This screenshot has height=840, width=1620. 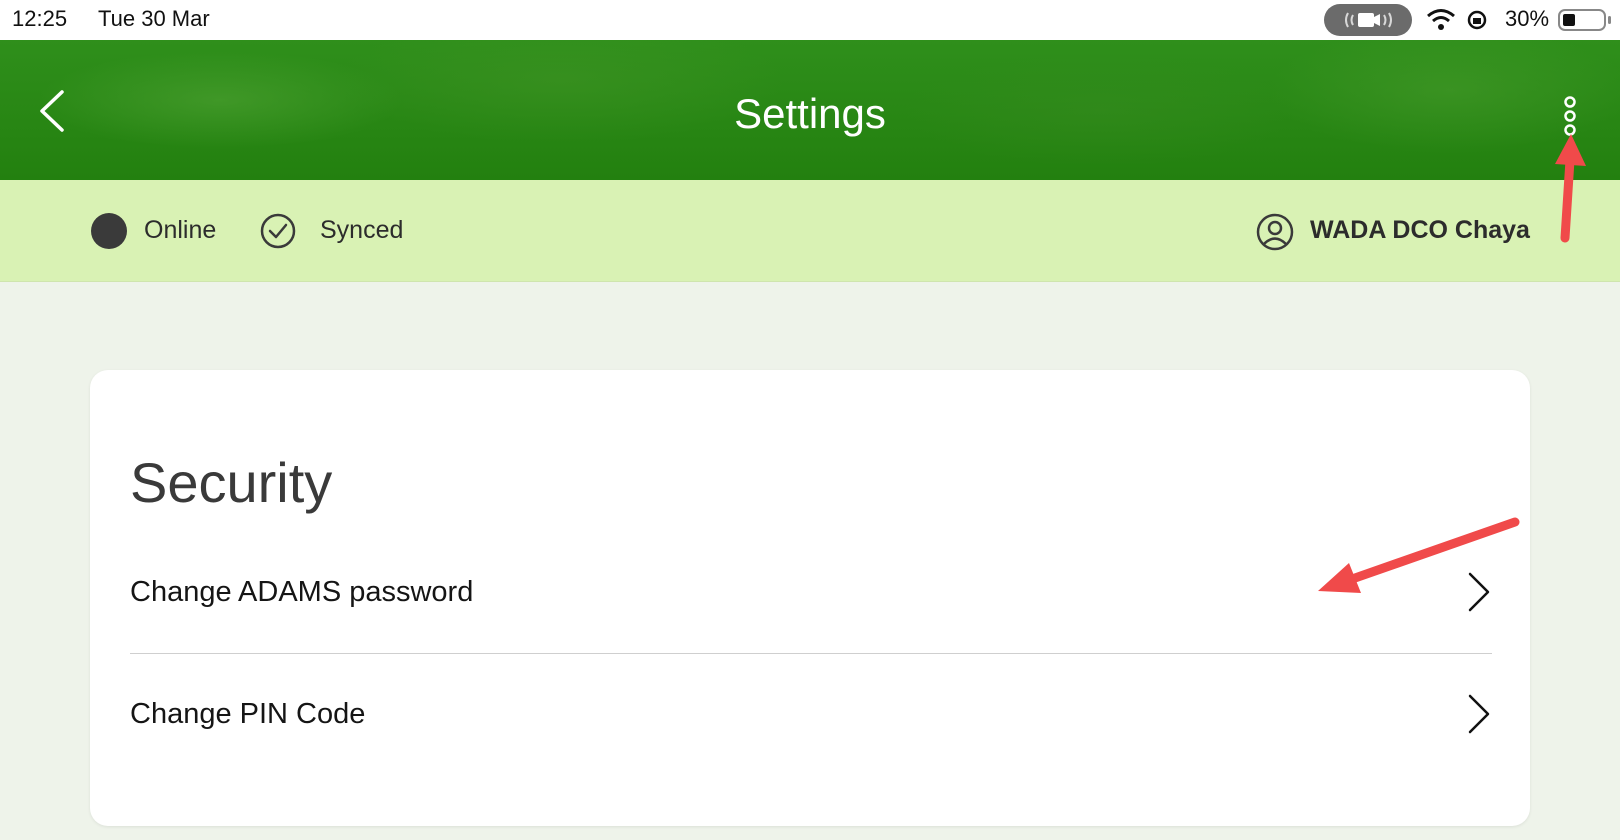 What do you see at coordinates (811, 594) in the screenshot?
I see `change-adams-password-row: Change ADAMS password` at bounding box center [811, 594].